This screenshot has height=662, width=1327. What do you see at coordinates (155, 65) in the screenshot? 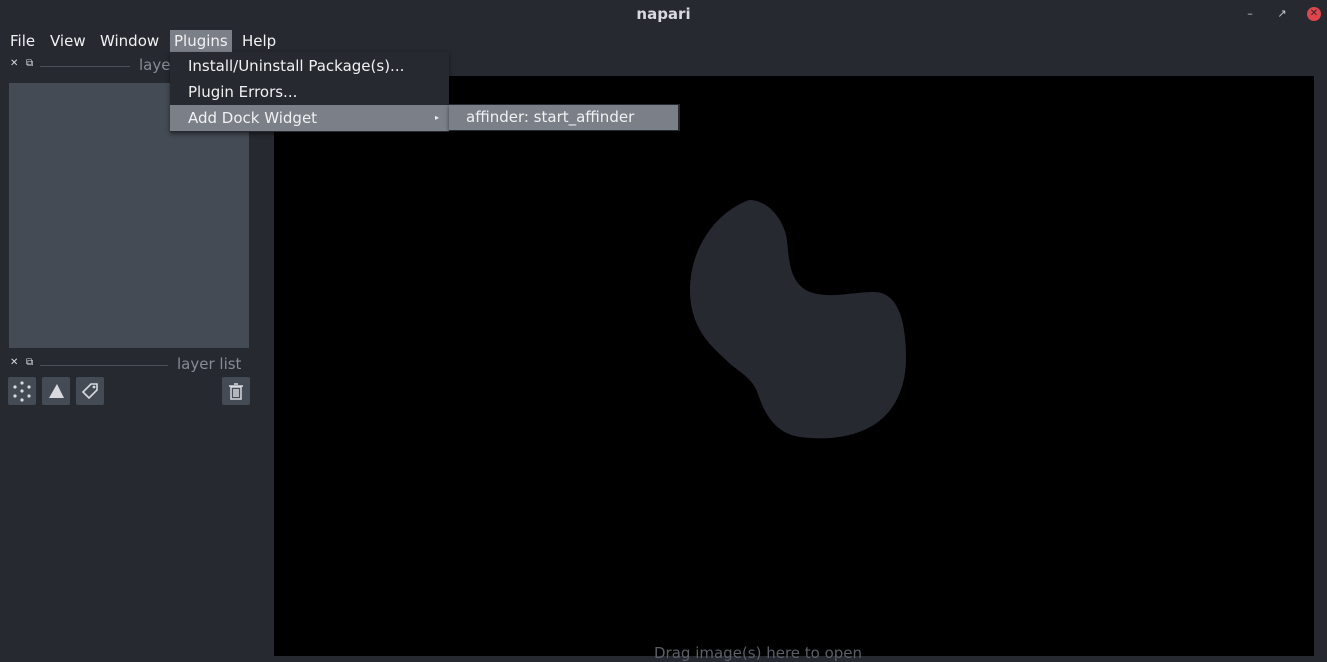
I see `layer-controls-title: laye` at bounding box center [155, 65].